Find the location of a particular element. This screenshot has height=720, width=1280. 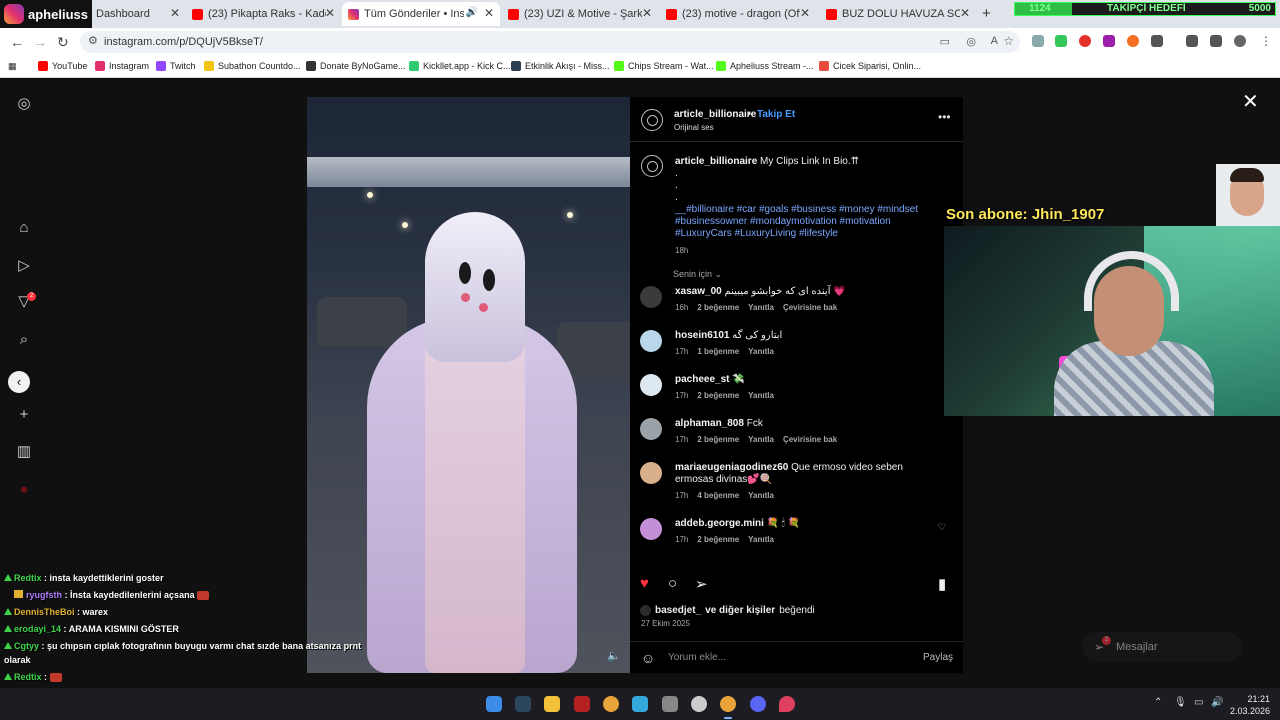

reels-icon: ▷ is located at coordinates (24, 266).